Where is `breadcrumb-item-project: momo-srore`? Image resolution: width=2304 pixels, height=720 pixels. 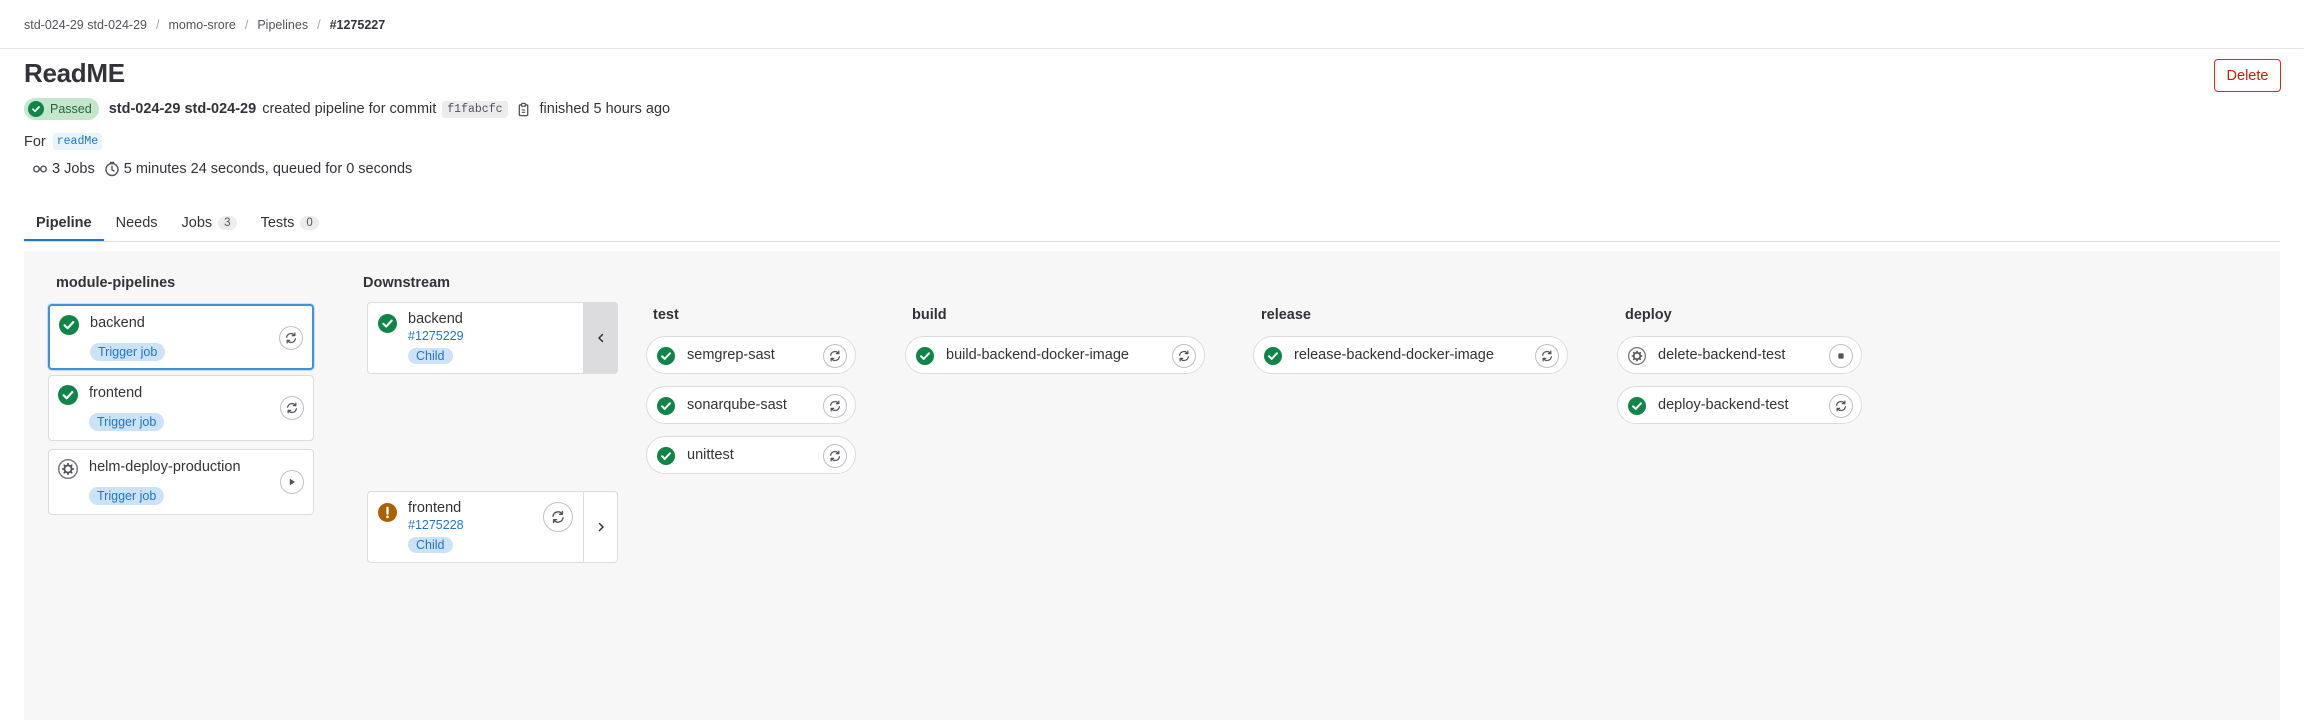 breadcrumb-item-project: momo-srore is located at coordinates (201, 25).